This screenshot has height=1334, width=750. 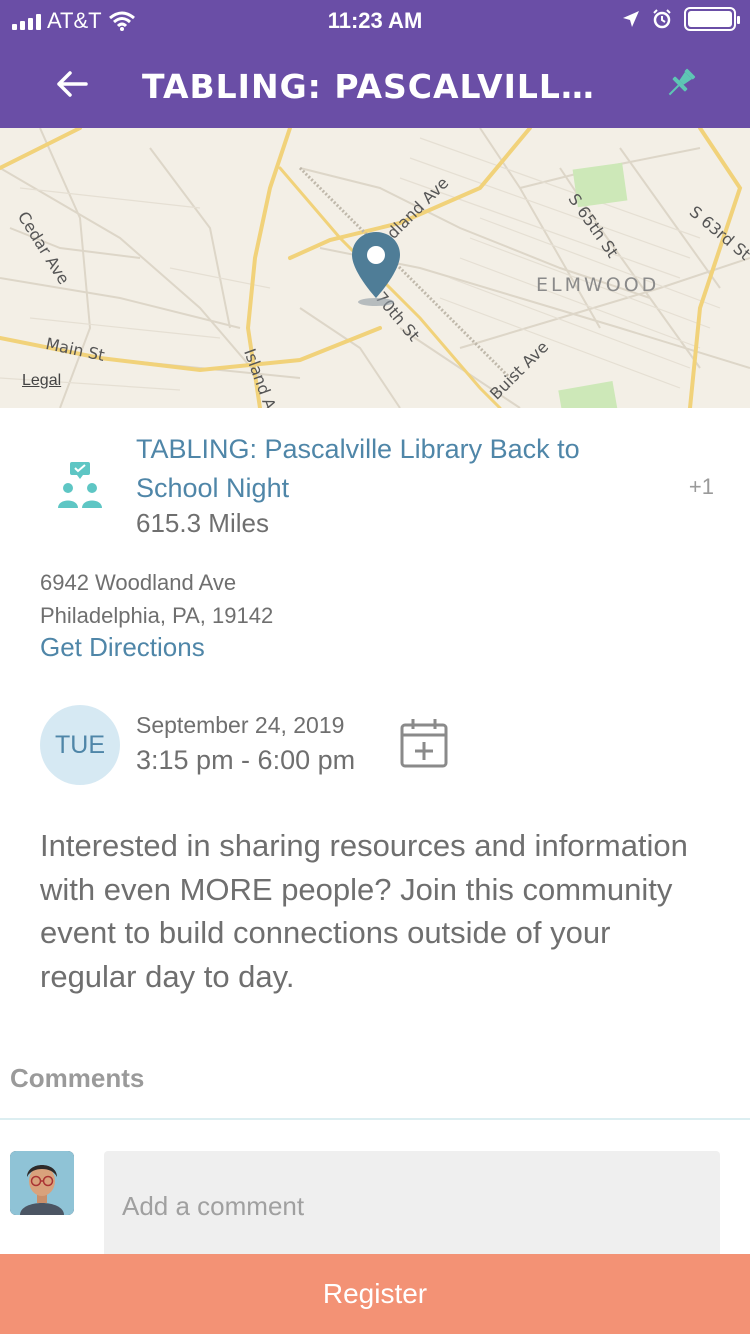 I want to click on top-bar: AT&T 11:23 AM TABLING: PASCALVILLE, so click(x=375, y=64).